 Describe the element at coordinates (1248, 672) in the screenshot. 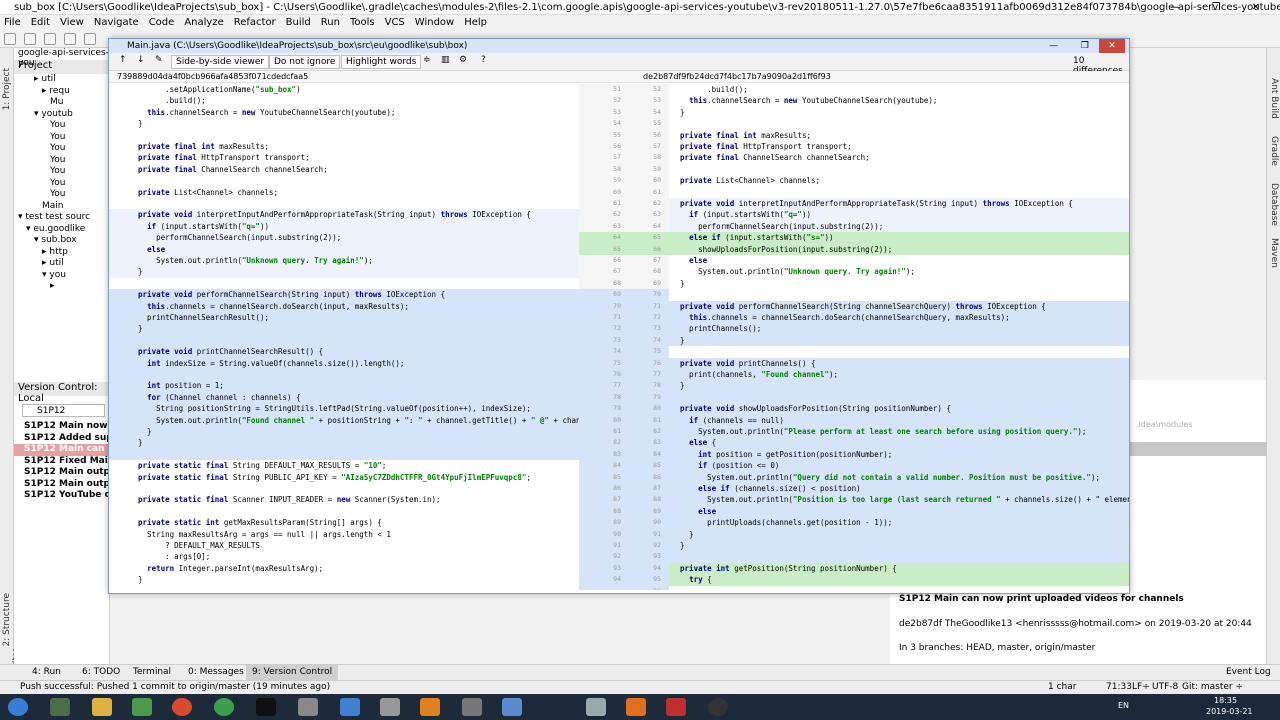

I see `event-log-tab: Event Log` at that location.